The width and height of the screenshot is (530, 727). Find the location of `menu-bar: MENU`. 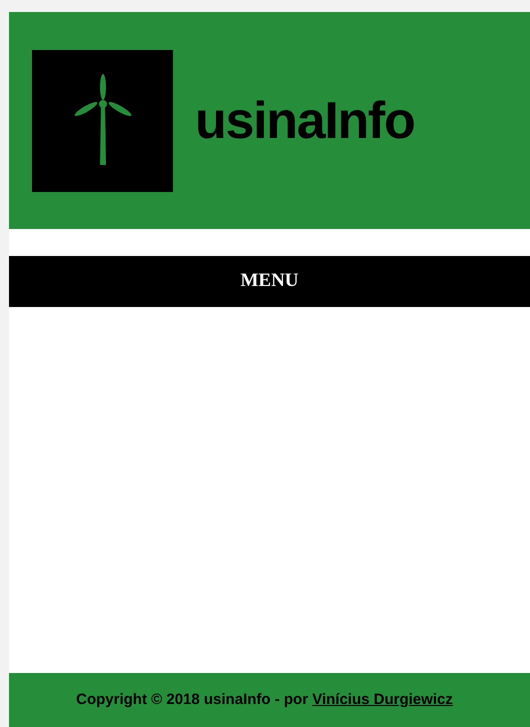

menu-bar: MENU is located at coordinates (269, 281).